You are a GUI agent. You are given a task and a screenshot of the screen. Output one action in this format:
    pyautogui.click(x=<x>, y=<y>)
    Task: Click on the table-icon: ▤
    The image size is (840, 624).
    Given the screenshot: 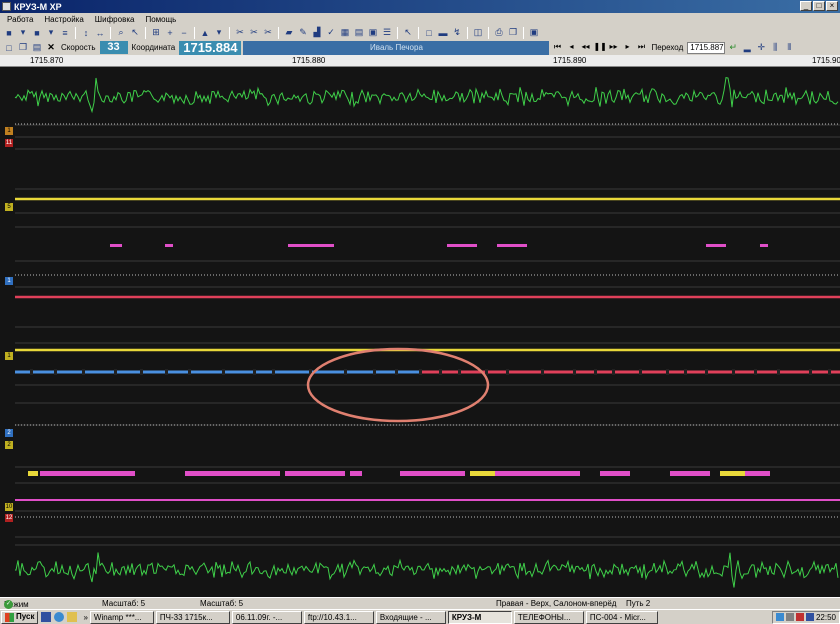 What is the action you would take?
    pyautogui.click(x=359, y=33)
    